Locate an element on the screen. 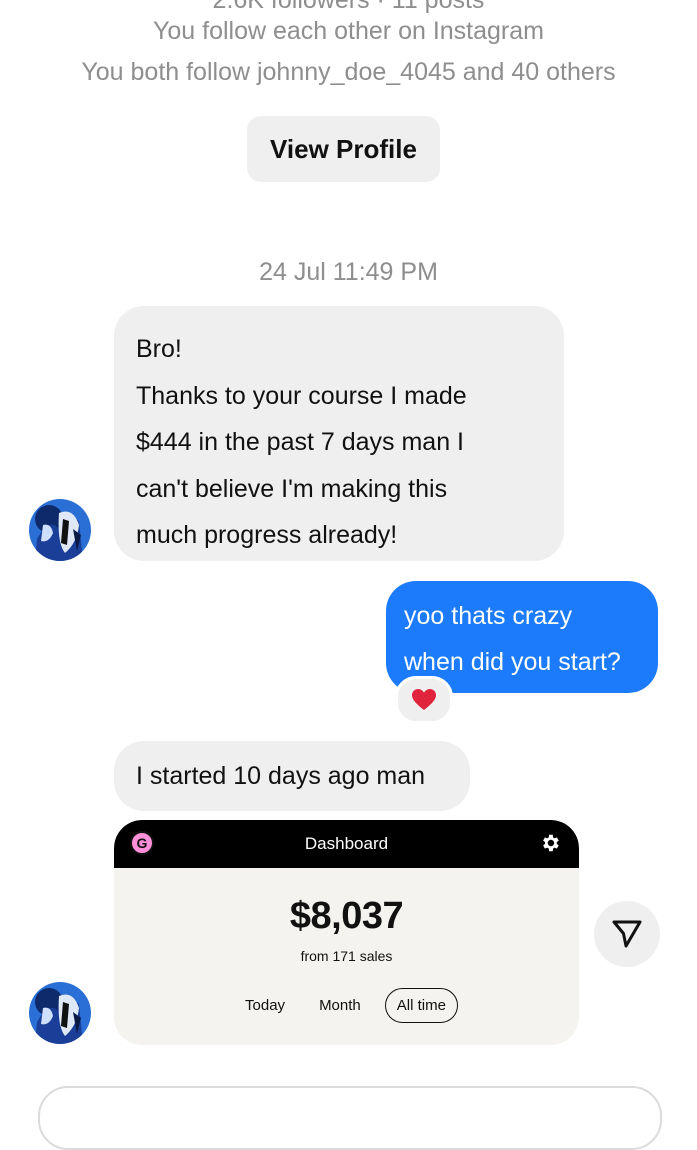 Image resolution: width=697 pixels, height=1150 pixels. tab-today: Today is located at coordinates (265, 1005).